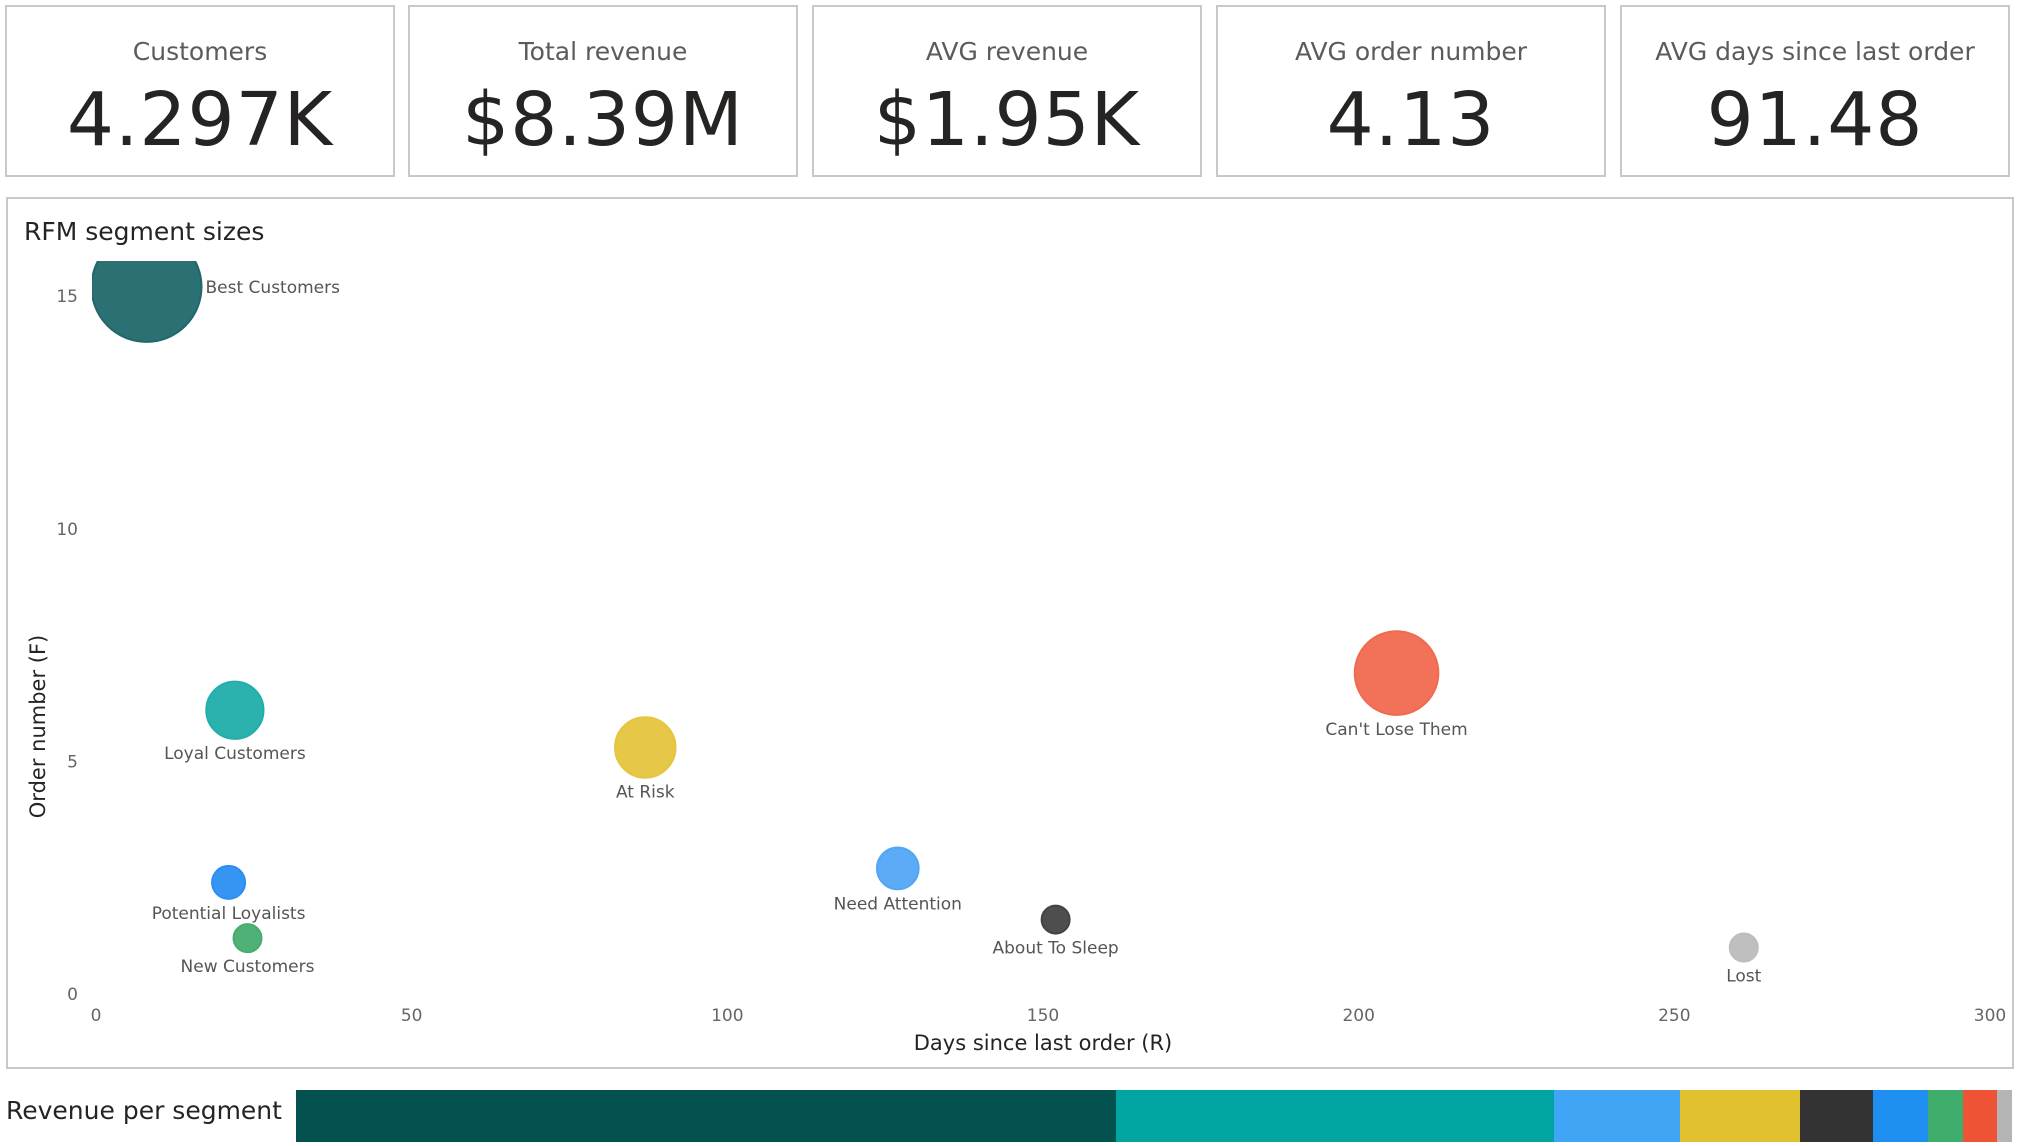  What do you see at coordinates (72, 995) in the screenshot?
I see `y-tick-label: 0` at bounding box center [72, 995].